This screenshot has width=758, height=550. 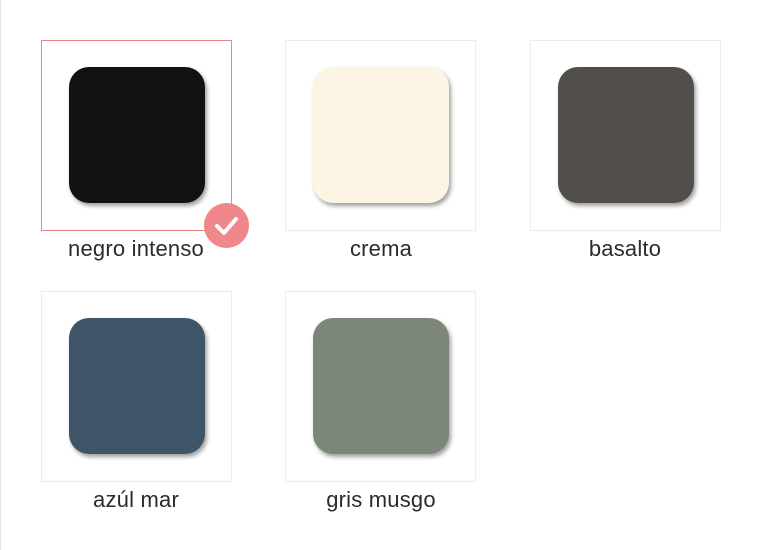 I want to click on swatch-azul-mar, so click(x=136, y=386).